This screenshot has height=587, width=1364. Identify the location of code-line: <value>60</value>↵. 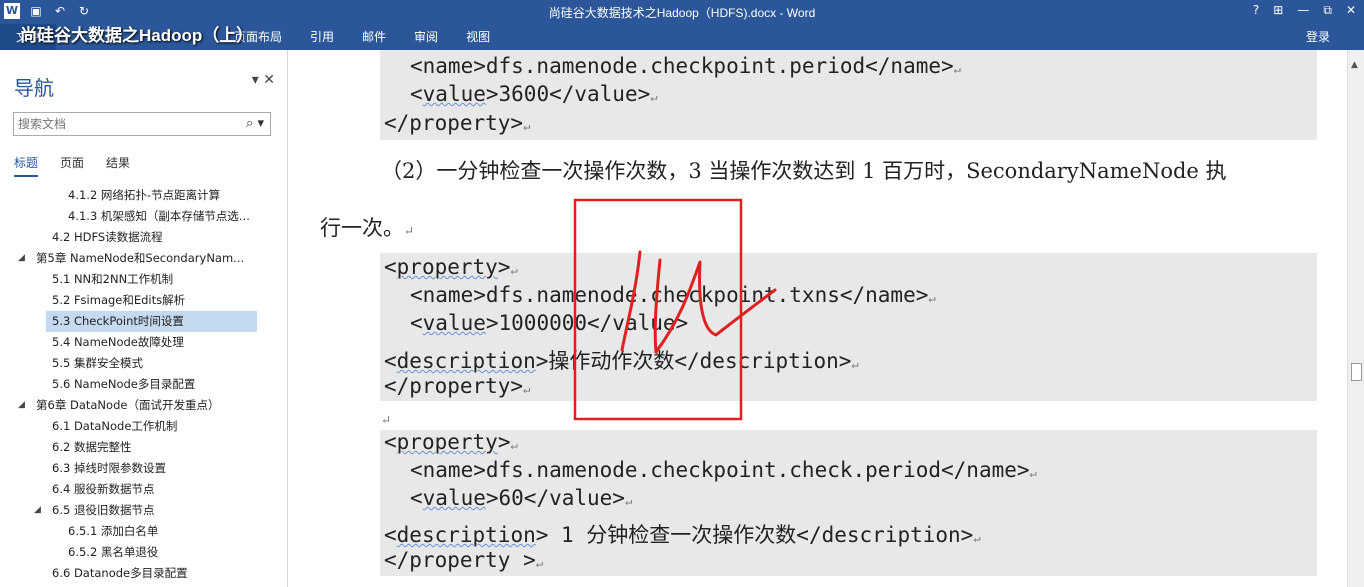
(521, 498).